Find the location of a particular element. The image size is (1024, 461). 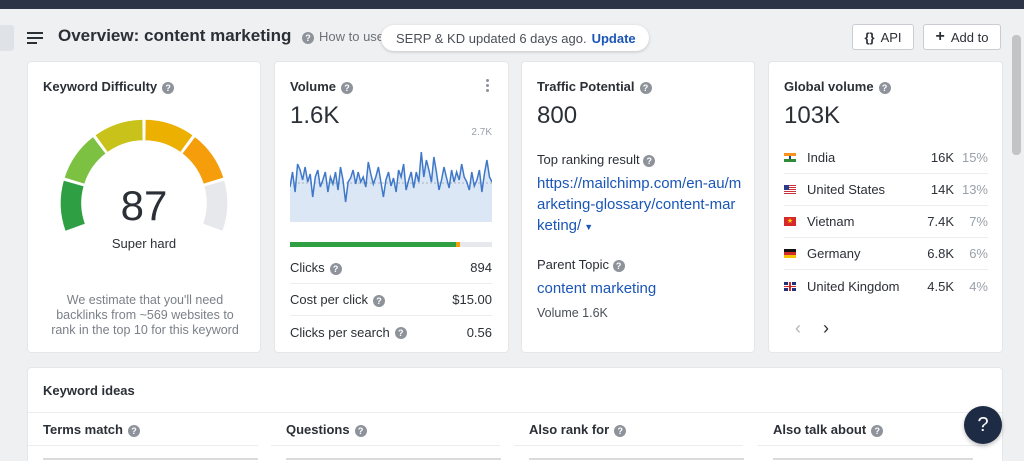

also-rank-for-header: Also rank for? is located at coordinates (578, 429).